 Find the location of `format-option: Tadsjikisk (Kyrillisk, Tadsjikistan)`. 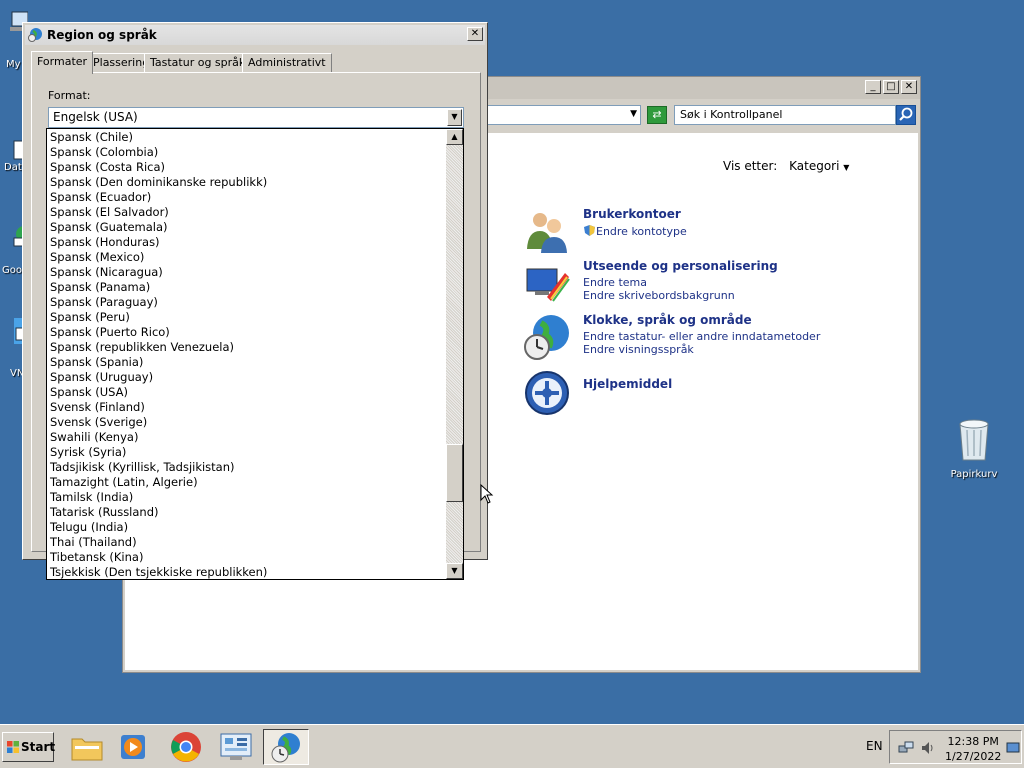

format-option: Tadsjikisk (Kyrillisk, Tadsjikistan) is located at coordinates (246, 467).